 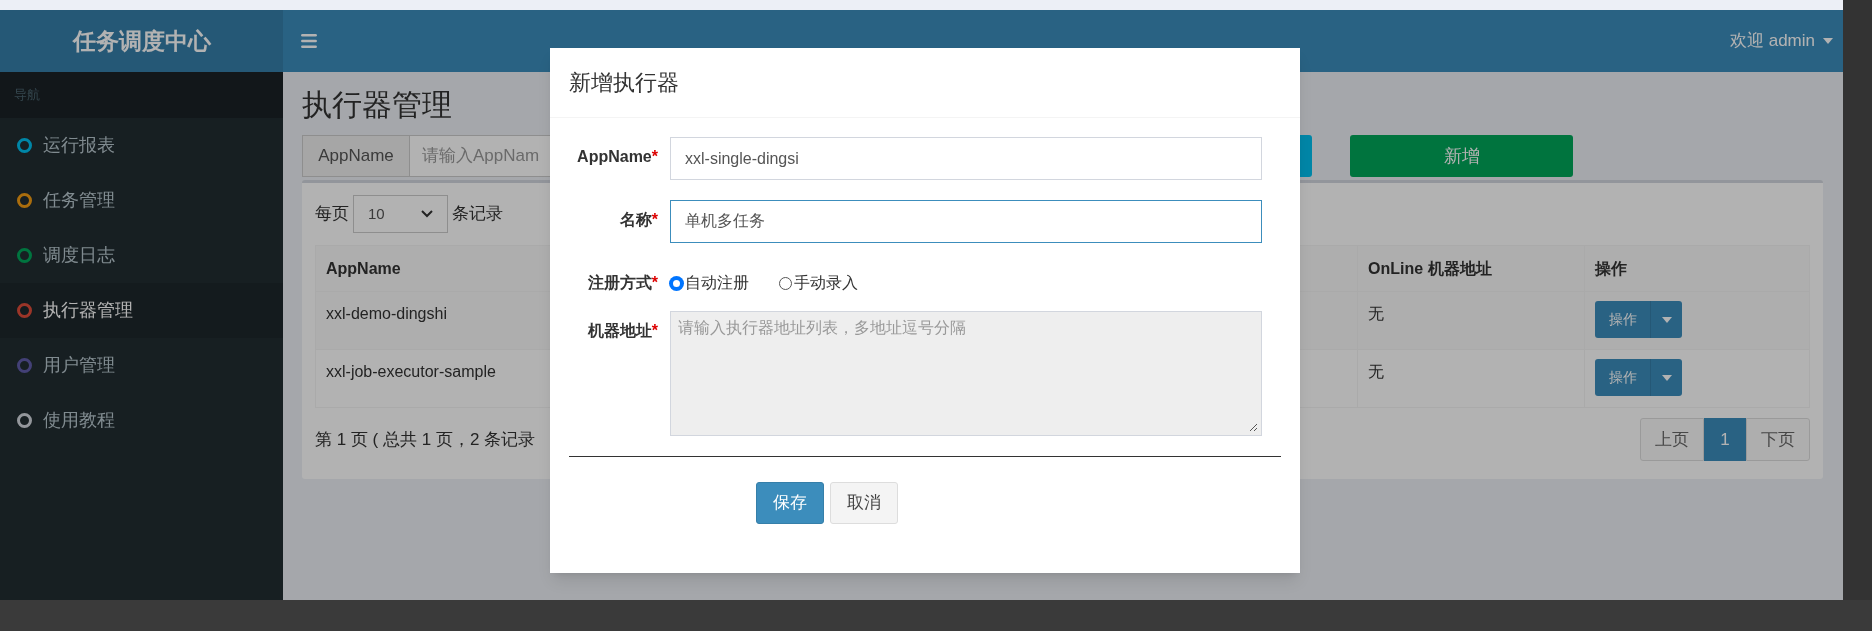 What do you see at coordinates (427, 214) in the screenshot?
I see `chevron-down-icon` at bounding box center [427, 214].